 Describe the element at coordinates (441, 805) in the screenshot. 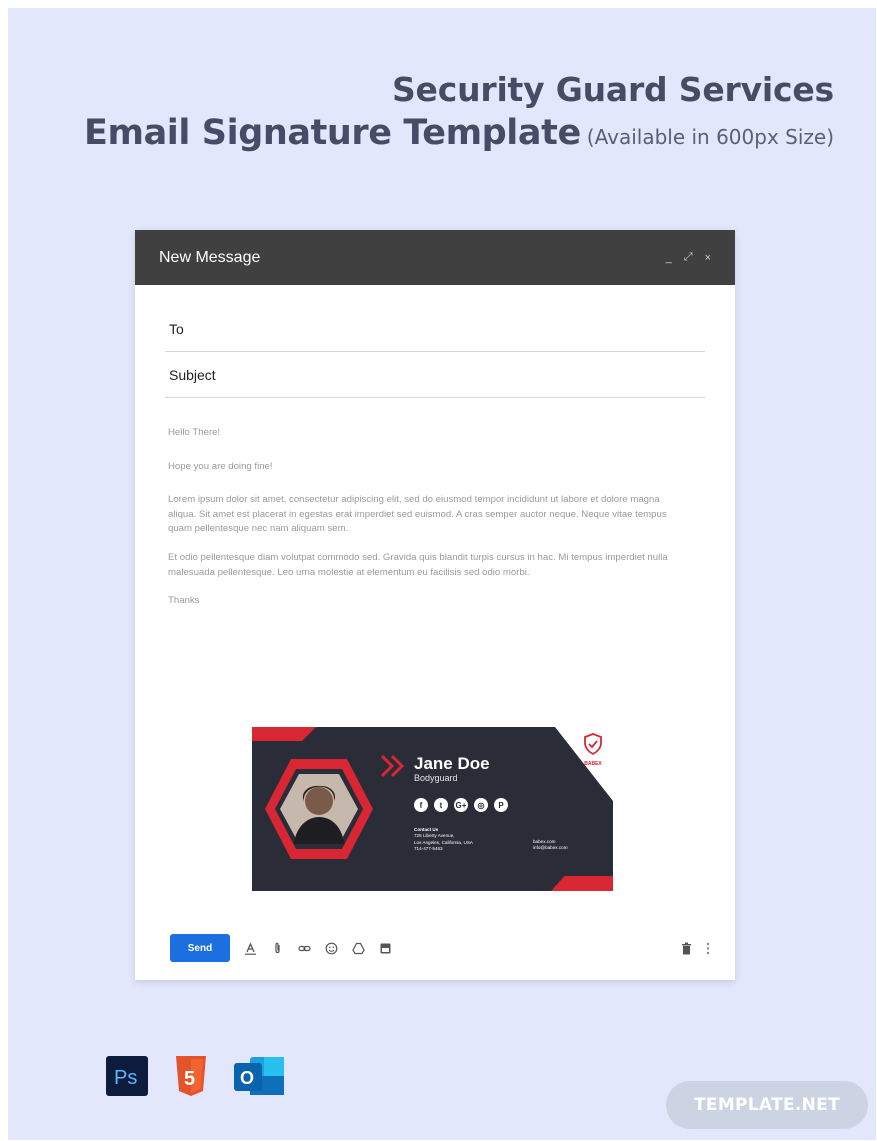

I see `twitter-icon: t` at that location.